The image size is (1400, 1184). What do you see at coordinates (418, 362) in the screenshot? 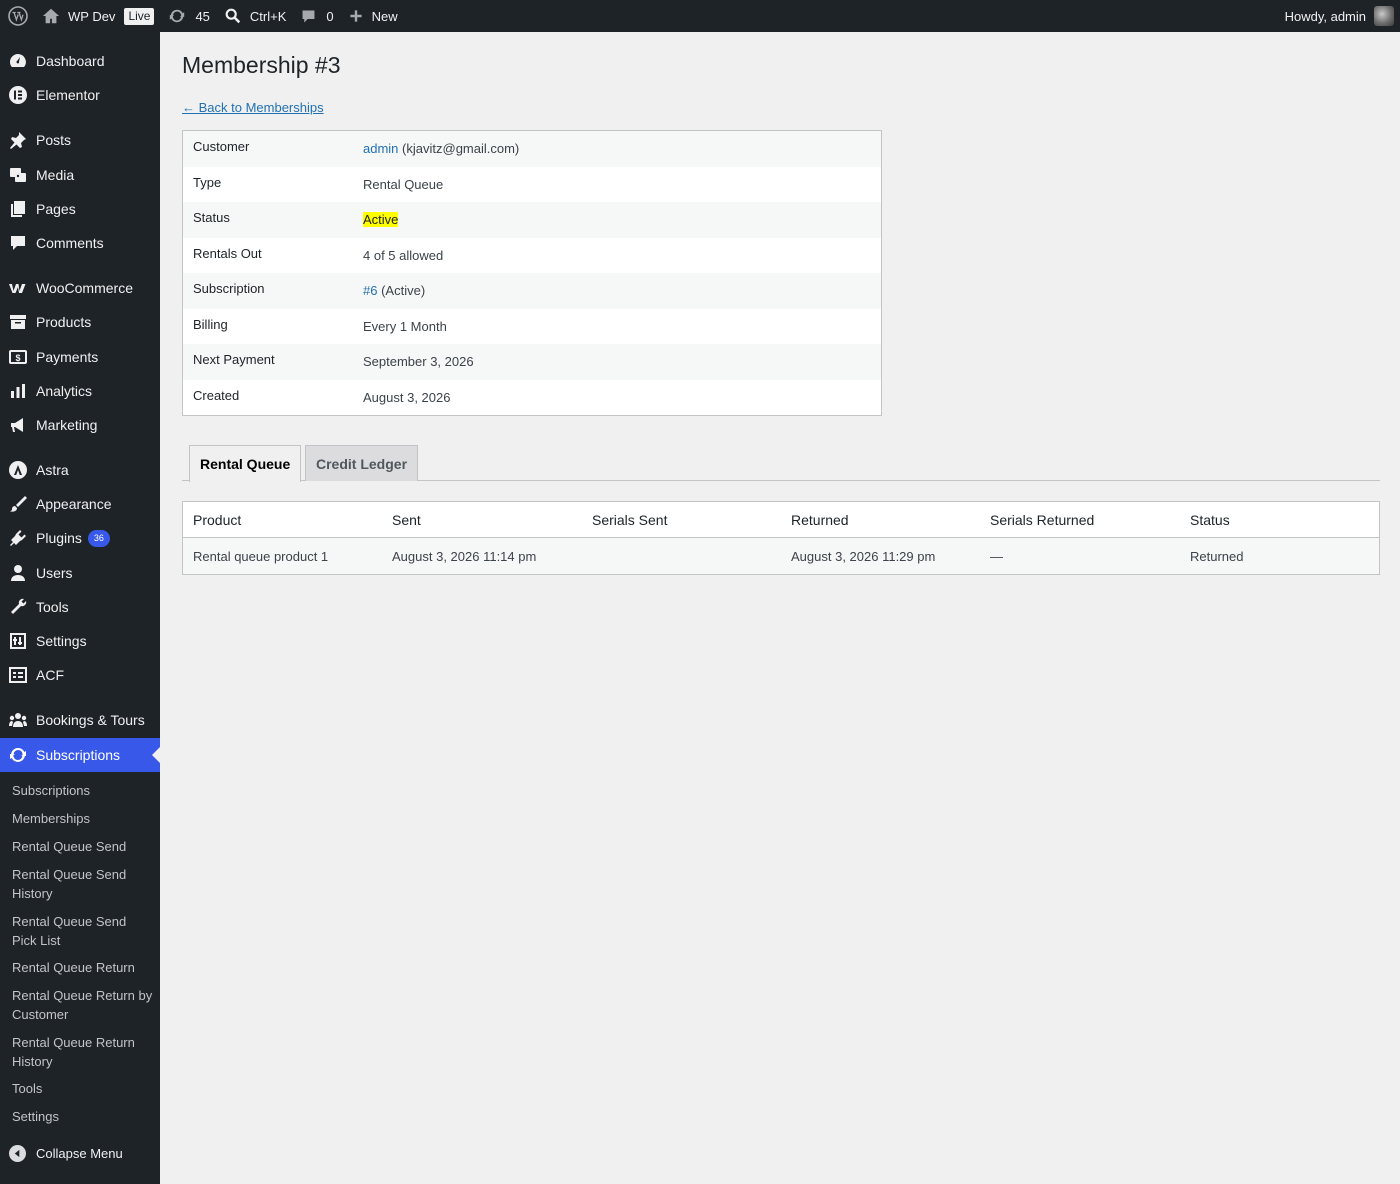
I see `detail-value: September 3, 2026` at bounding box center [418, 362].